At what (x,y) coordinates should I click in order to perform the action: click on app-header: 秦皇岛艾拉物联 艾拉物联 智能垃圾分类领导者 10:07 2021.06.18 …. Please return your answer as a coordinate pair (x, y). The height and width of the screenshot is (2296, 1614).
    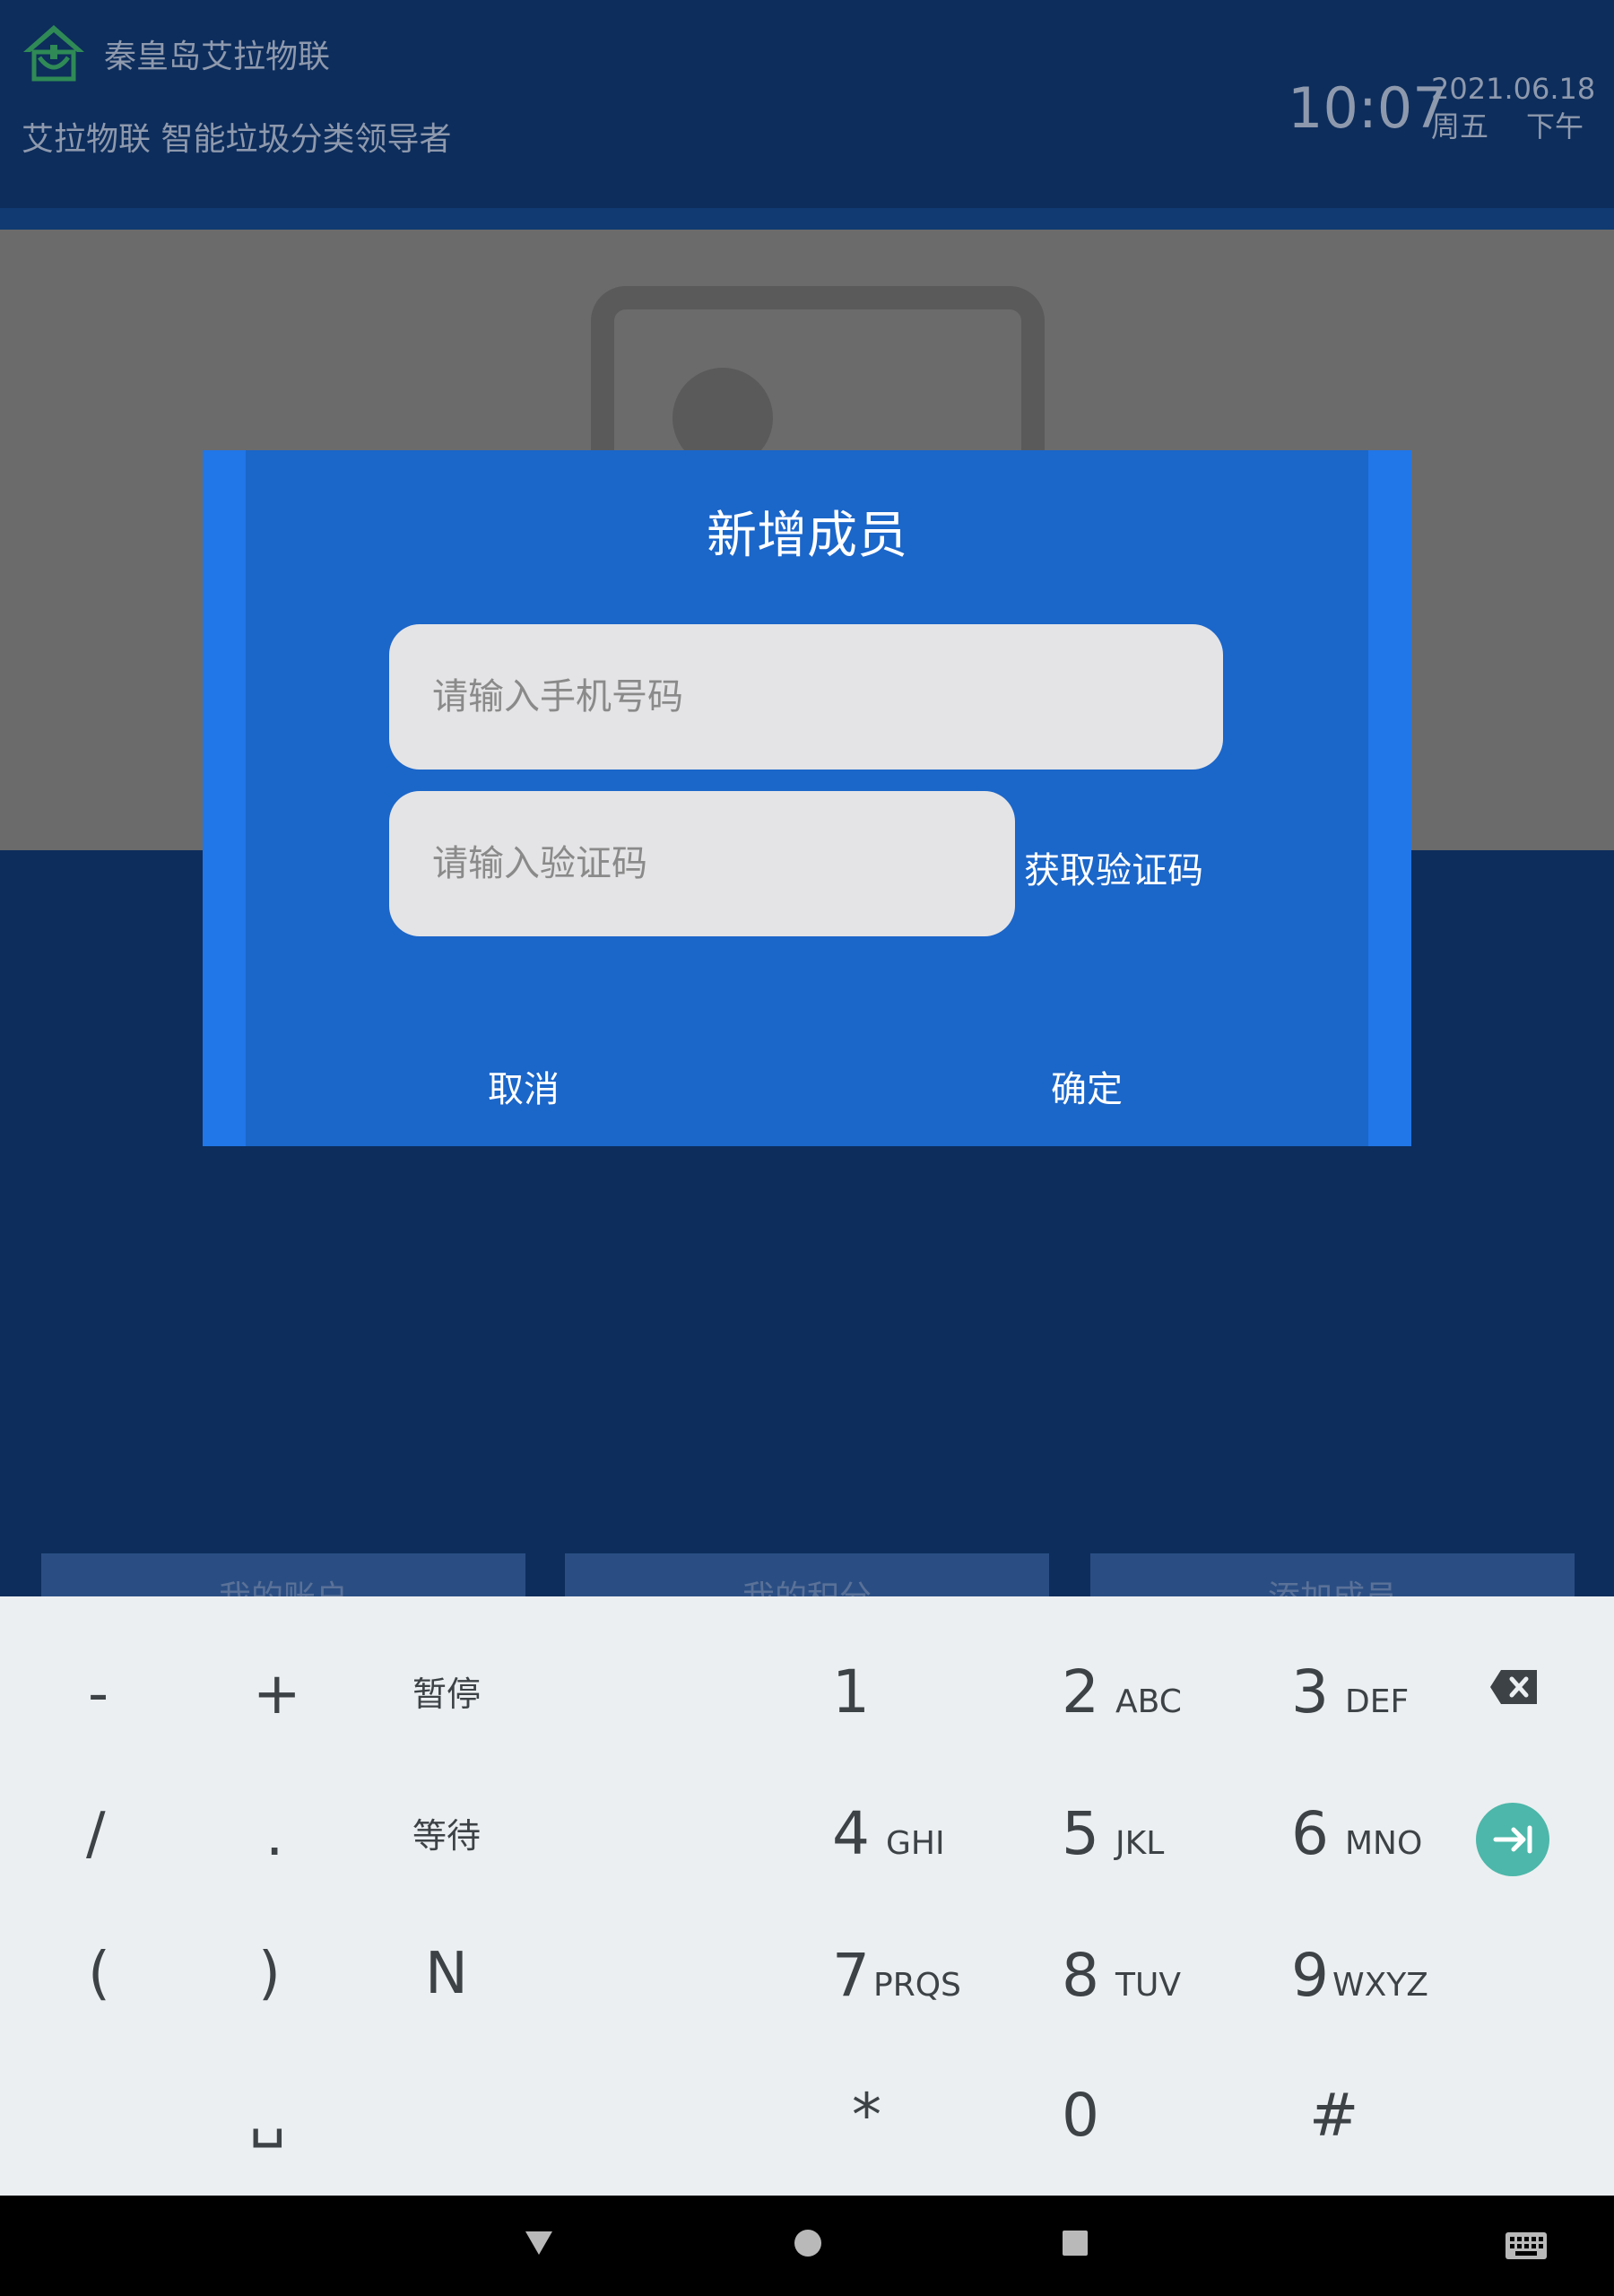
    Looking at the image, I should click on (807, 115).